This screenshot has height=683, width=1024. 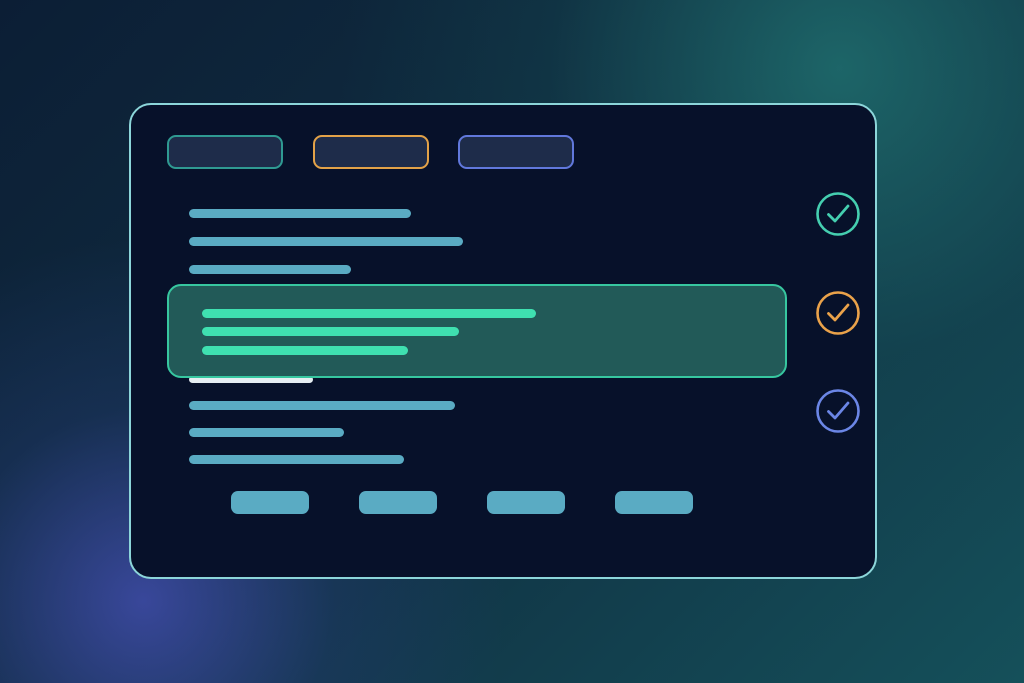 I want to click on highlighted-row, so click(x=477, y=331).